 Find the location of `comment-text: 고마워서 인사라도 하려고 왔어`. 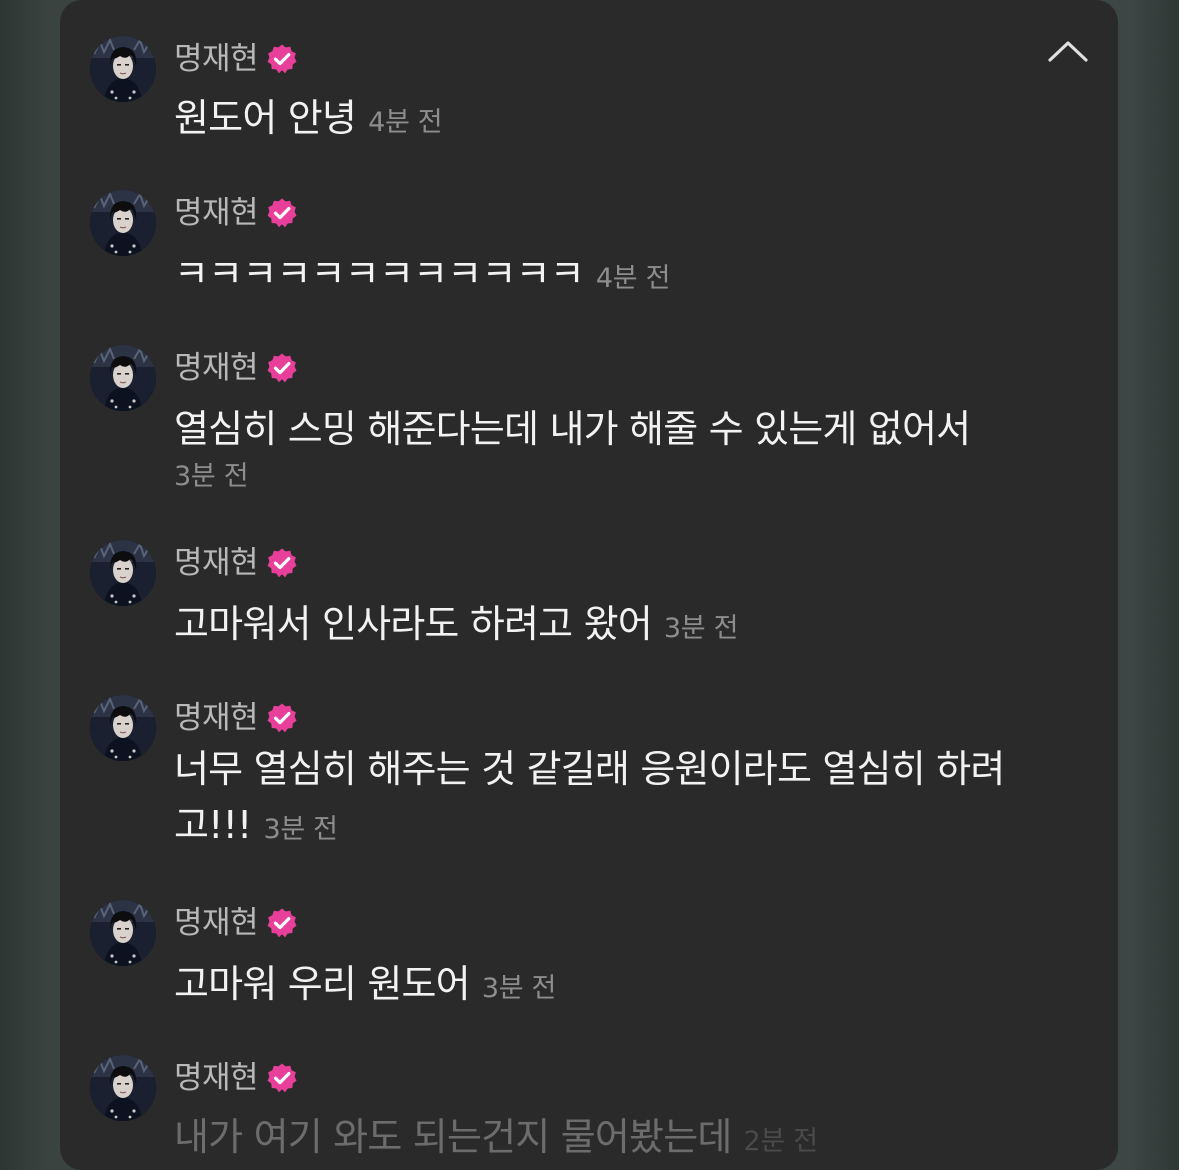

comment-text: 고마워서 인사라도 하려고 왔어 is located at coordinates (413, 624).